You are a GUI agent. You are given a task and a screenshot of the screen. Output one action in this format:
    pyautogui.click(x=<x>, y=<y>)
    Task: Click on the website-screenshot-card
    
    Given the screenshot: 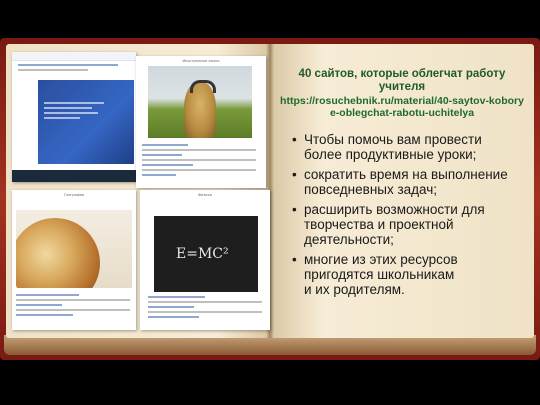 What is the action you would take?
    pyautogui.click(x=74, y=117)
    